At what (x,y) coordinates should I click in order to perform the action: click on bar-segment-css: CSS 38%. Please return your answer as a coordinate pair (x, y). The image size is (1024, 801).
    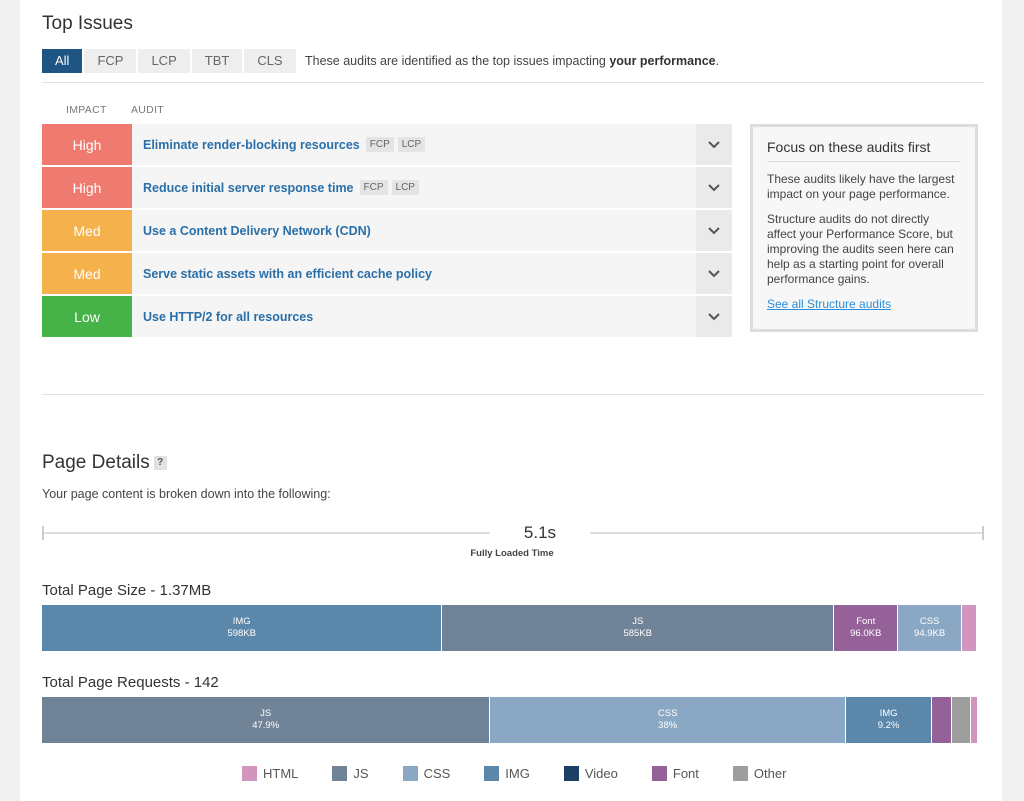
    Looking at the image, I should click on (668, 720).